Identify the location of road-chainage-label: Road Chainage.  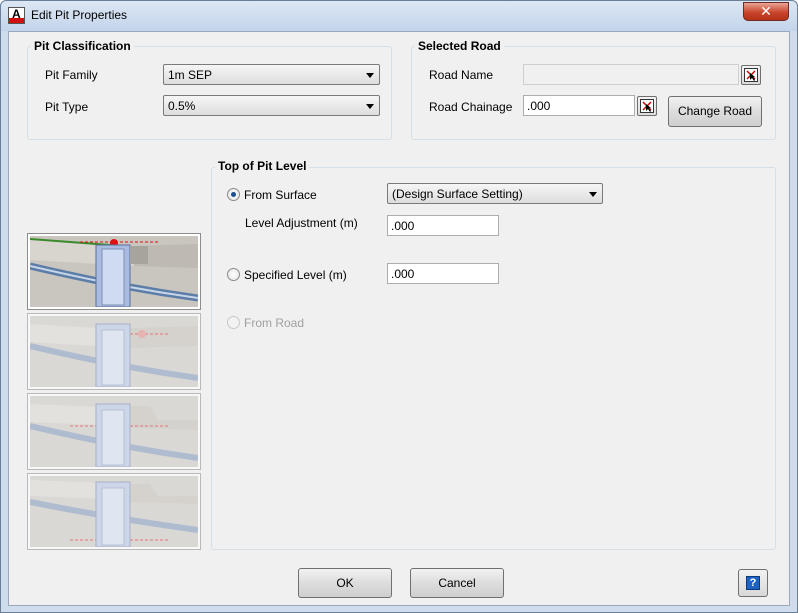
(471, 107).